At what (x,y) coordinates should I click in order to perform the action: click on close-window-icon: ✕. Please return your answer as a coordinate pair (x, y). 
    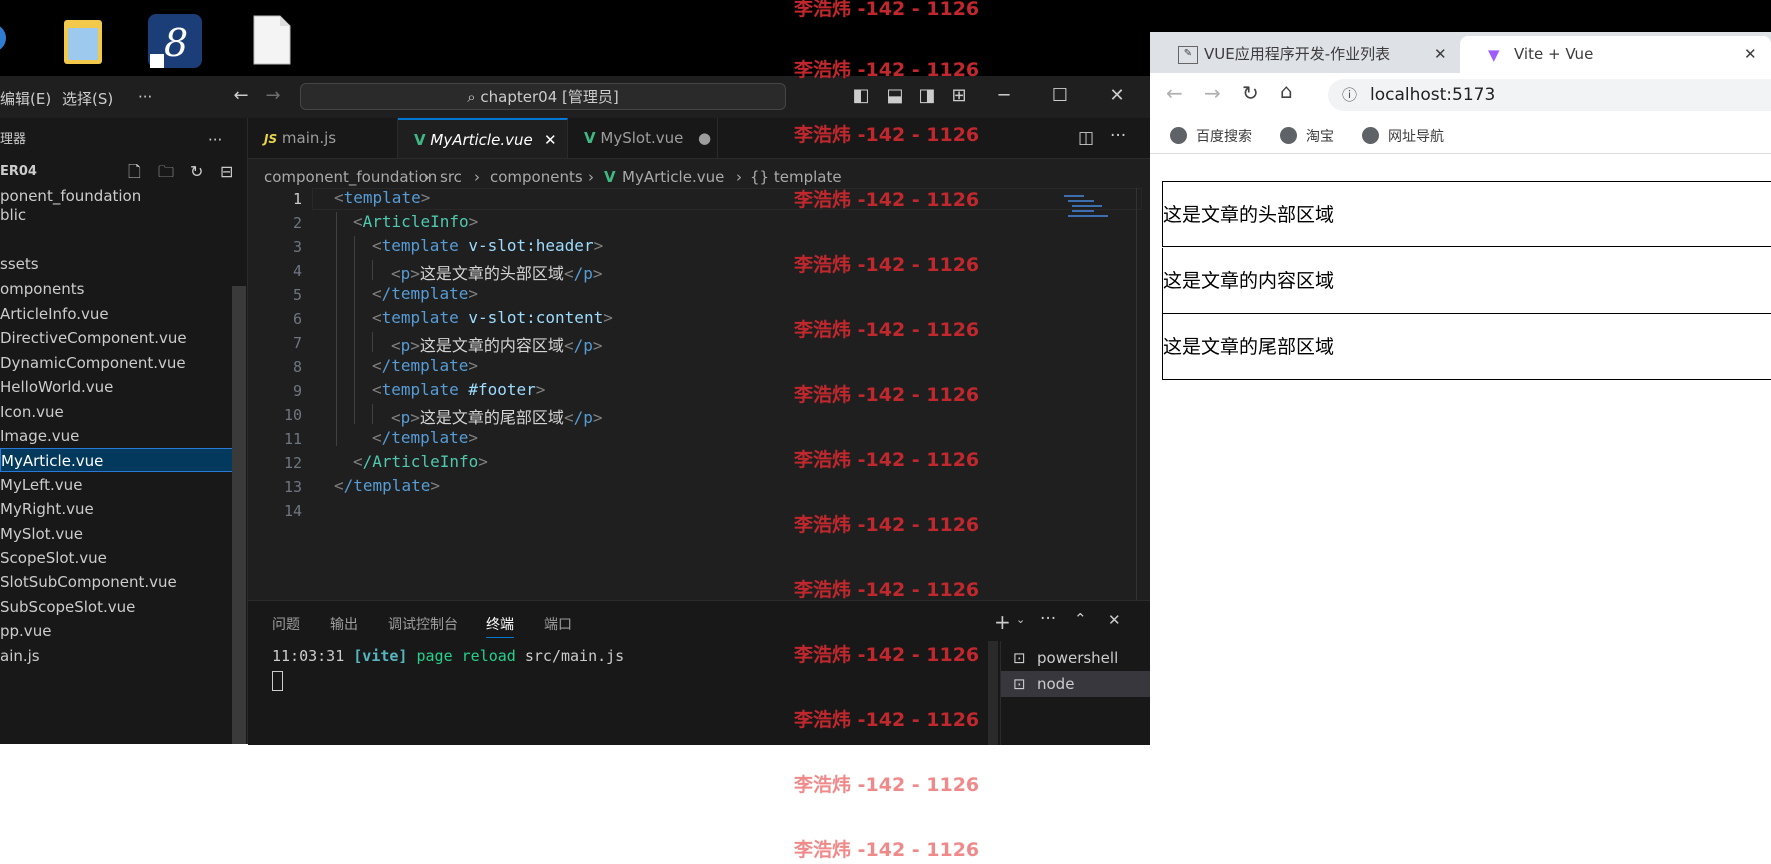
    Looking at the image, I should click on (1117, 96).